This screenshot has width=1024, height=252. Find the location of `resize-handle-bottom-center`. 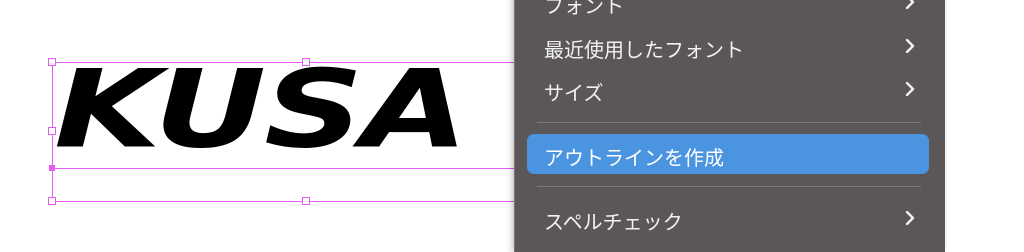

resize-handle-bottom-center is located at coordinates (306, 201).